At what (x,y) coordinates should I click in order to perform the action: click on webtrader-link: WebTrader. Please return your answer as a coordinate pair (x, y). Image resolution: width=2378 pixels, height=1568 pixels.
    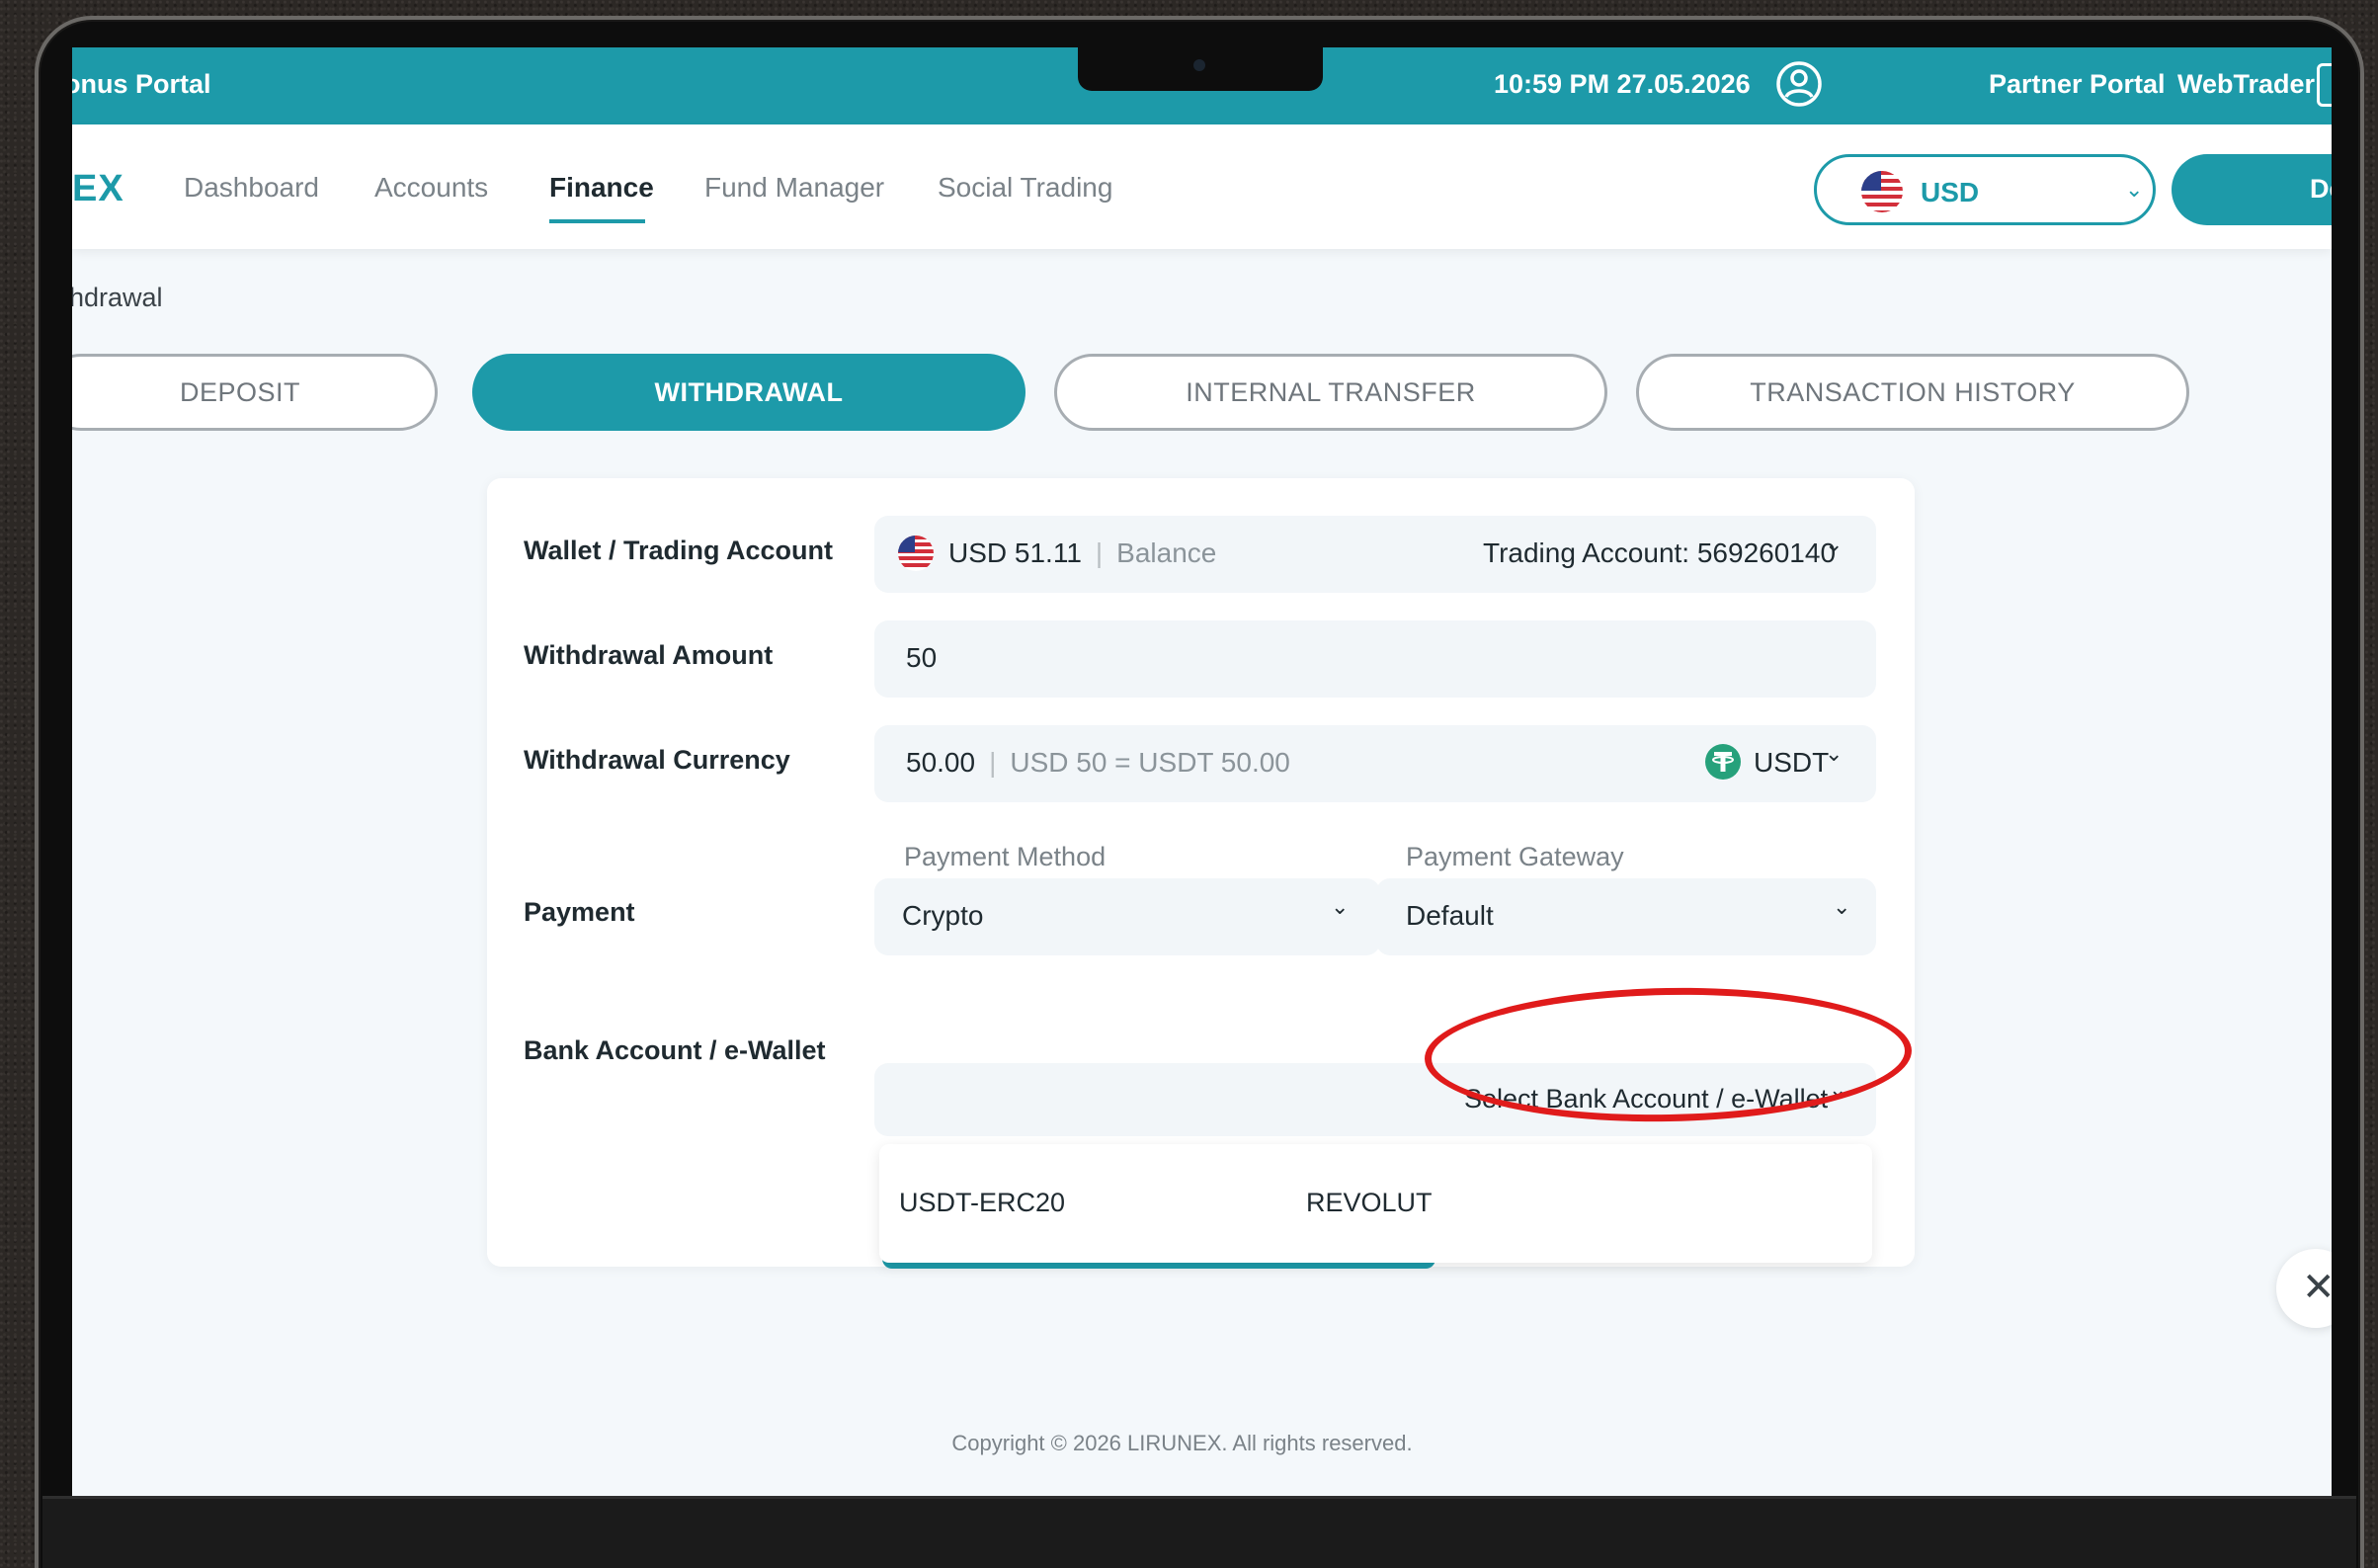
    Looking at the image, I should click on (2246, 84).